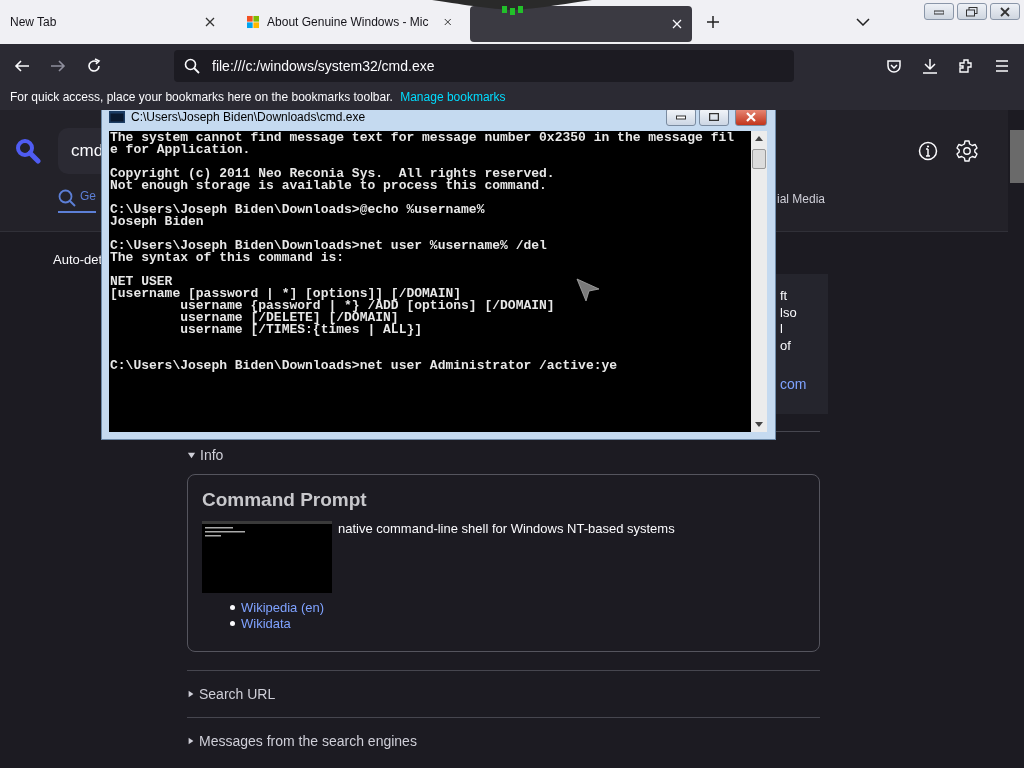 The height and width of the screenshot is (768, 1024). I want to click on scrollbar, so click(759, 281).